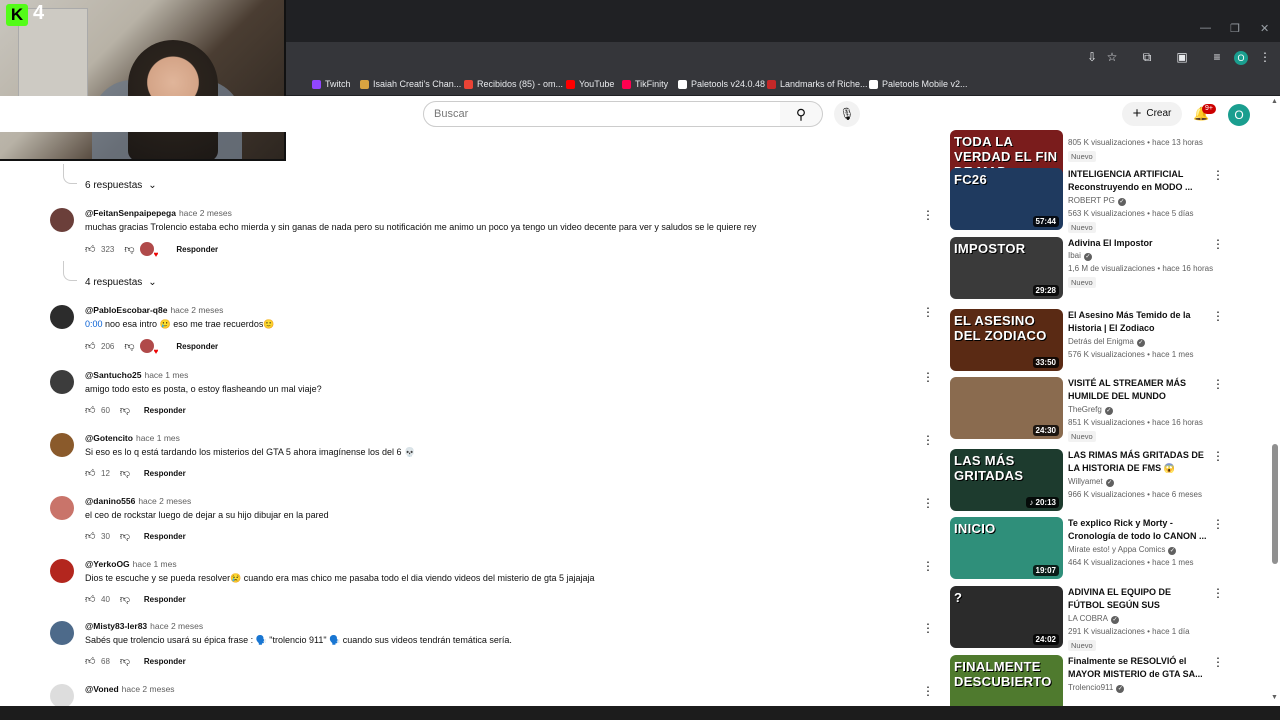  What do you see at coordinates (1147, 57) in the screenshot?
I see `extensions-icon: ⧉` at bounding box center [1147, 57].